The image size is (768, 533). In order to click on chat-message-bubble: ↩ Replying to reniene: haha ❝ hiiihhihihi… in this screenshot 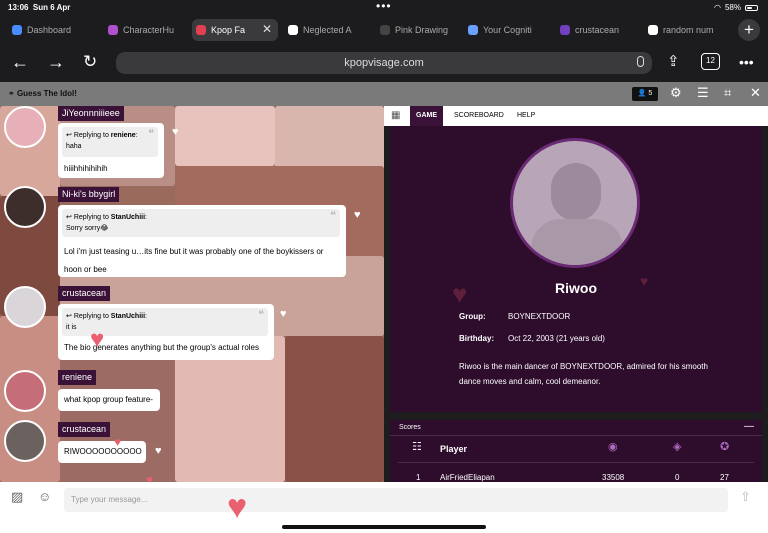, I will do `click(111, 150)`.